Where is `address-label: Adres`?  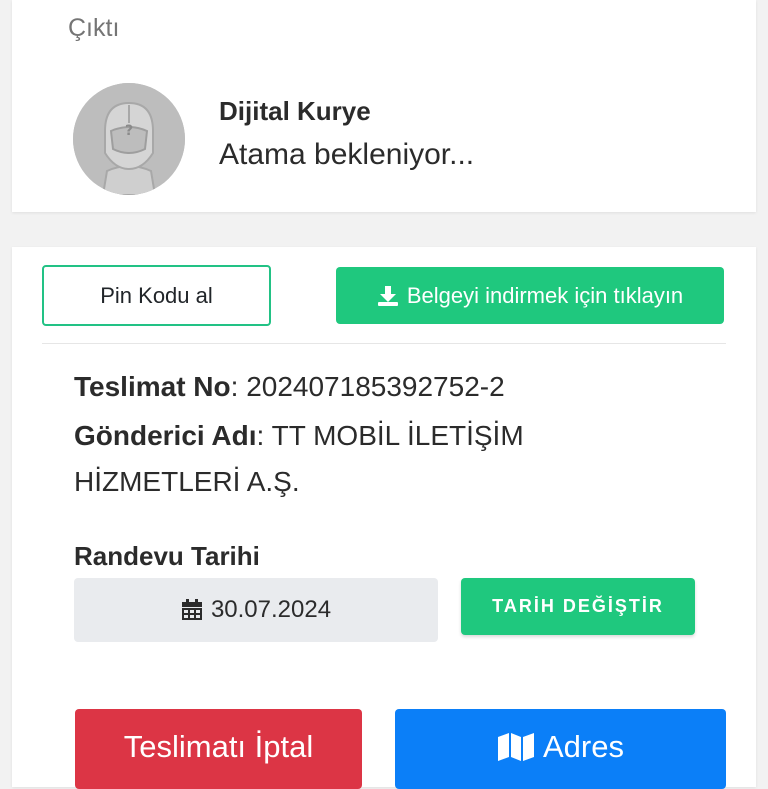
address-label: Adres is located at coordinates (583, 746).